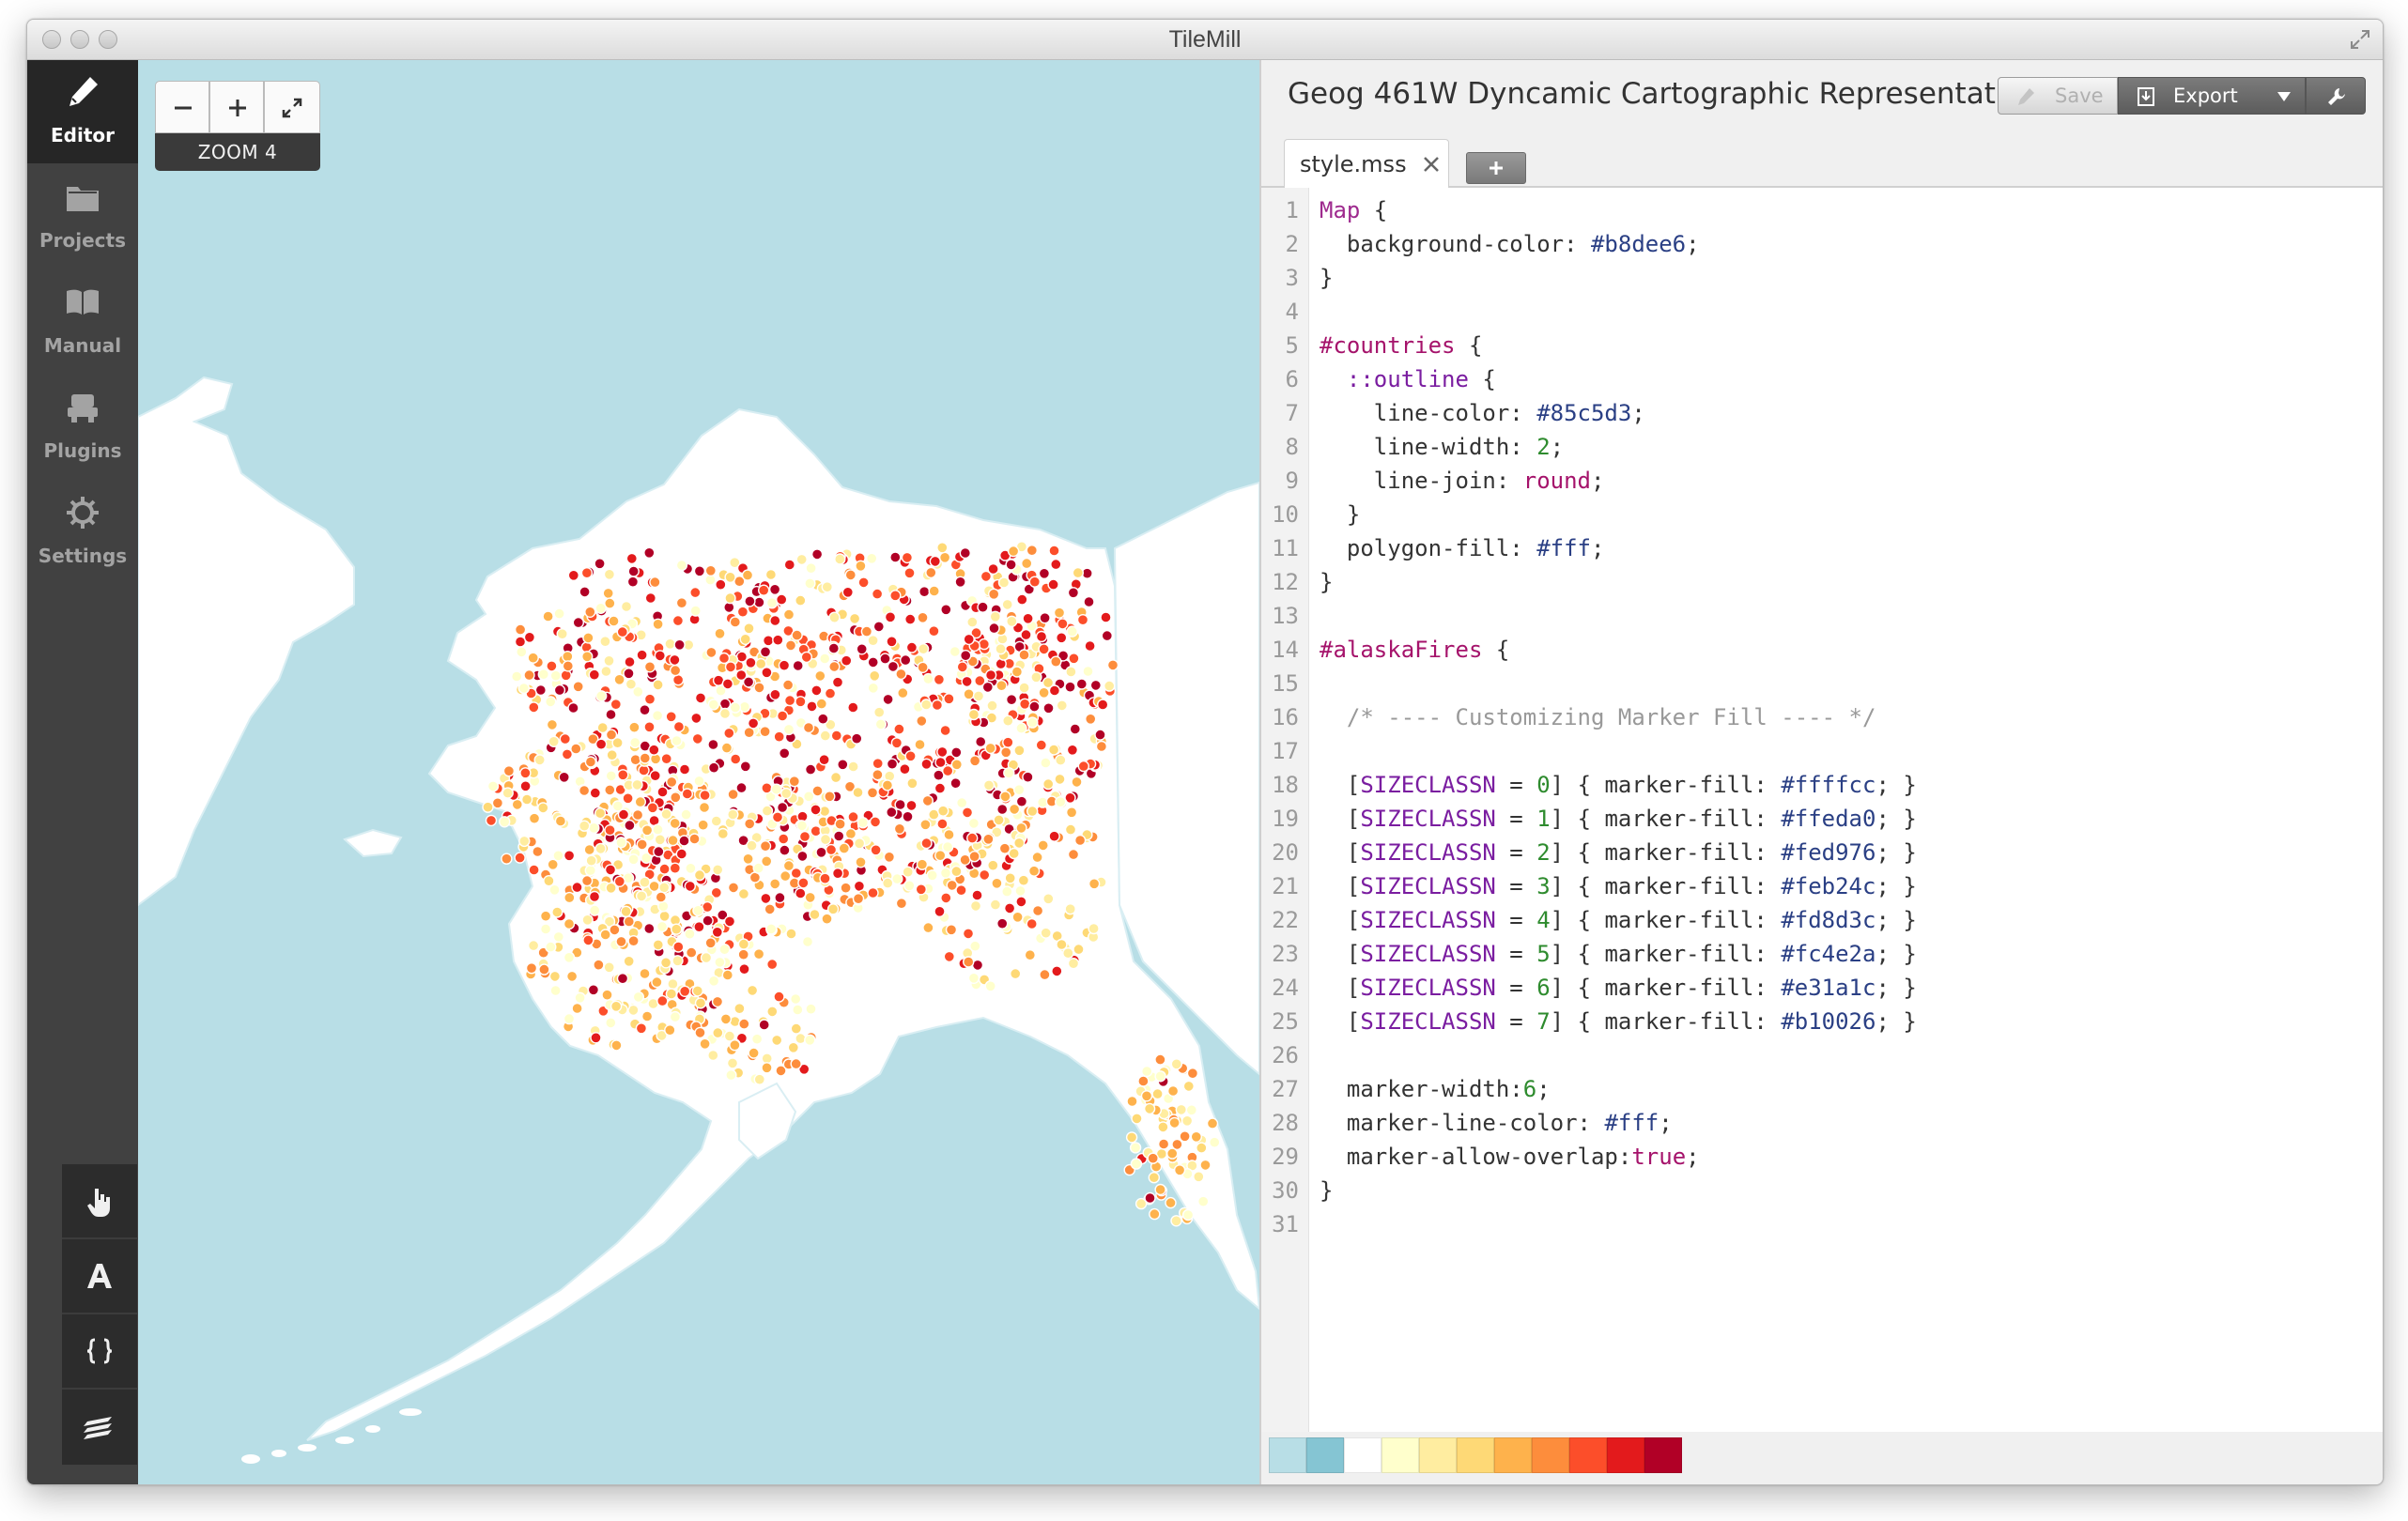  What do you see at coordinates (1822, 582) in the screenshot?
I see `code-line: 12}` at bounding box center [1822, 582].